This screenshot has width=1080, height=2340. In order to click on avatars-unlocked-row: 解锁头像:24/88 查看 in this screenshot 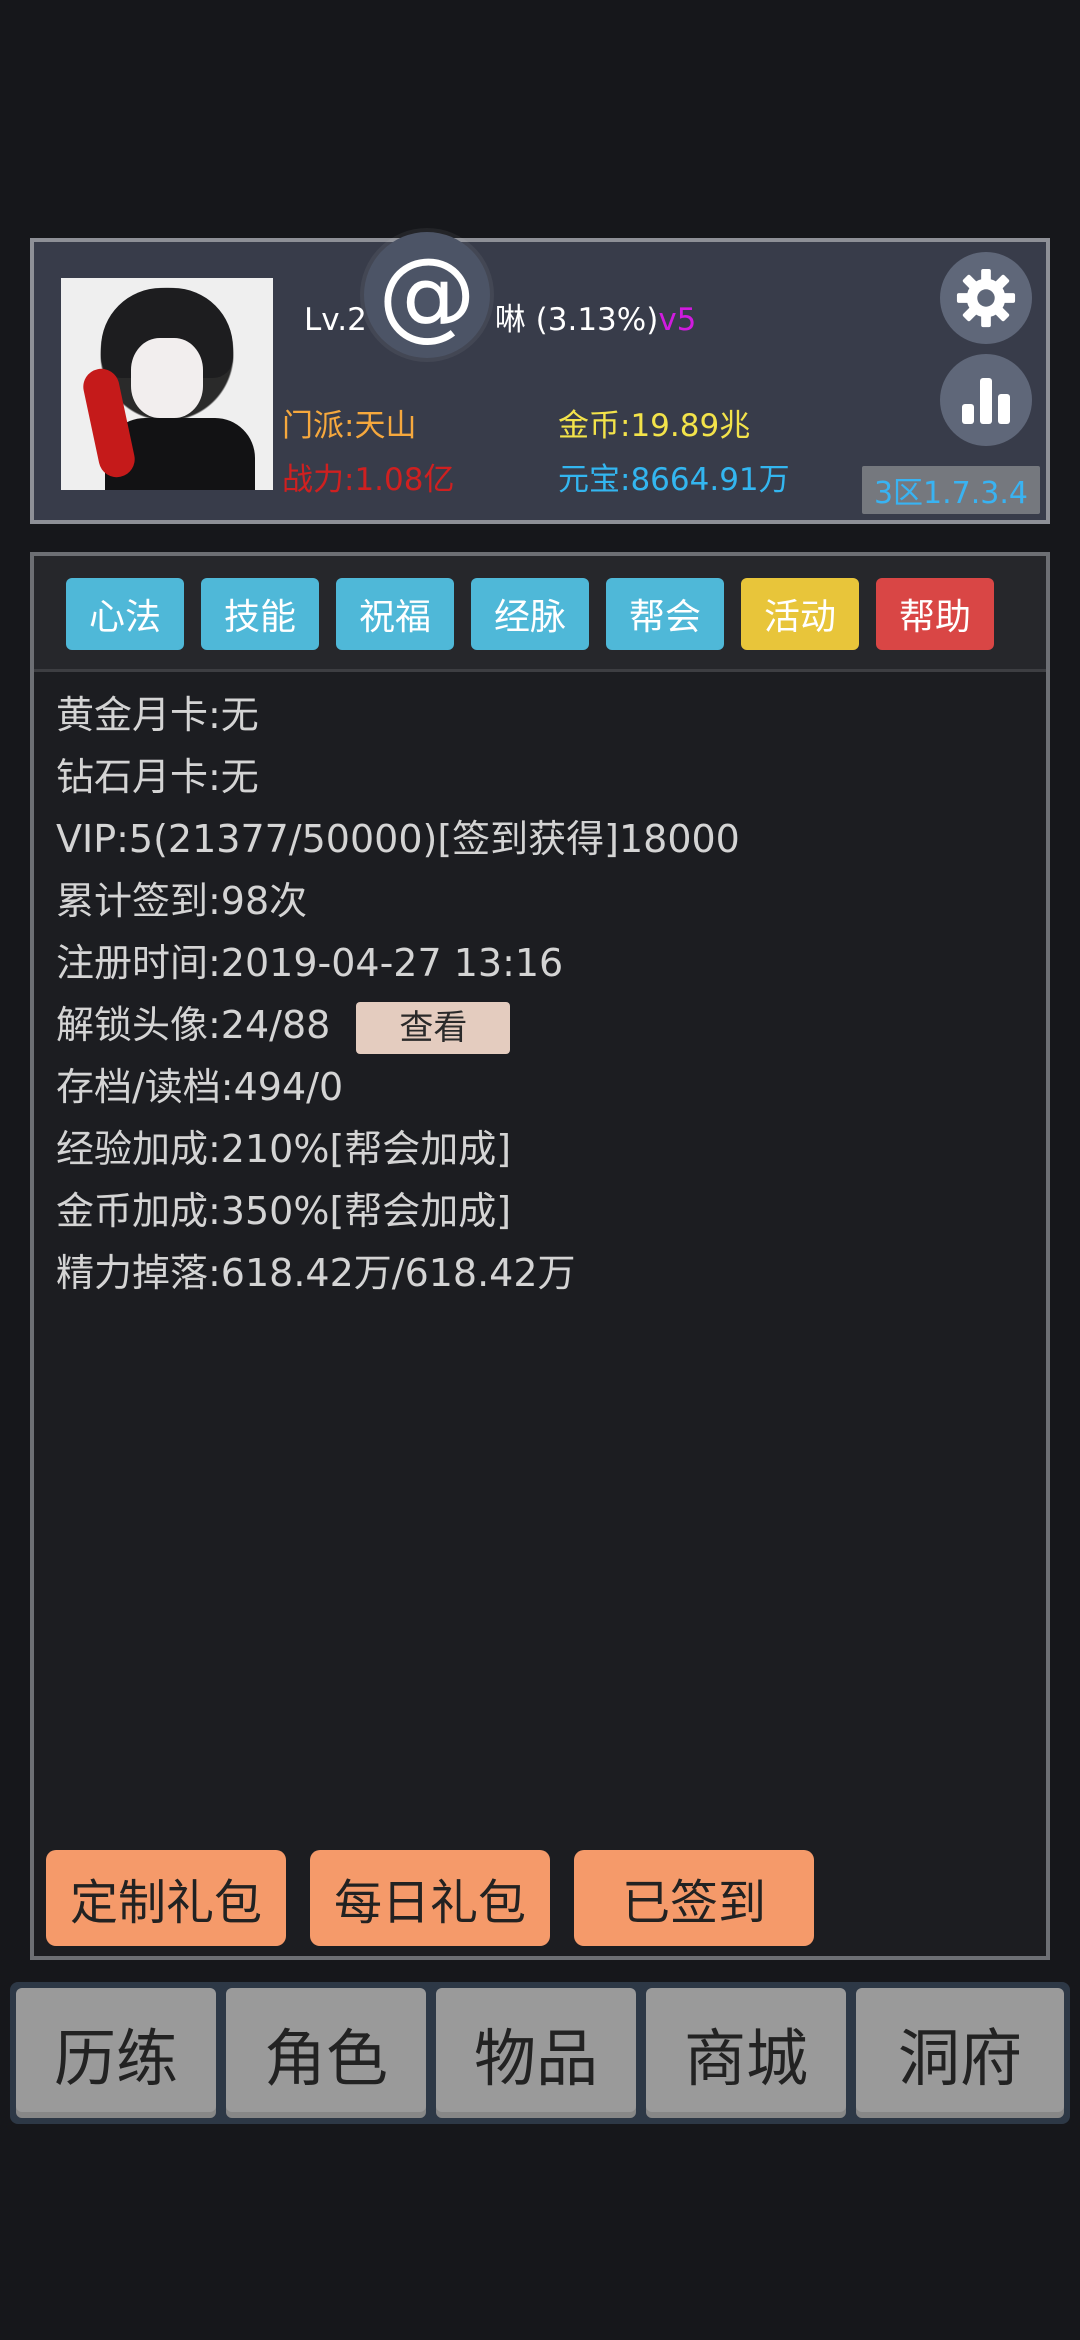, I will do `click(398, 1025)`.